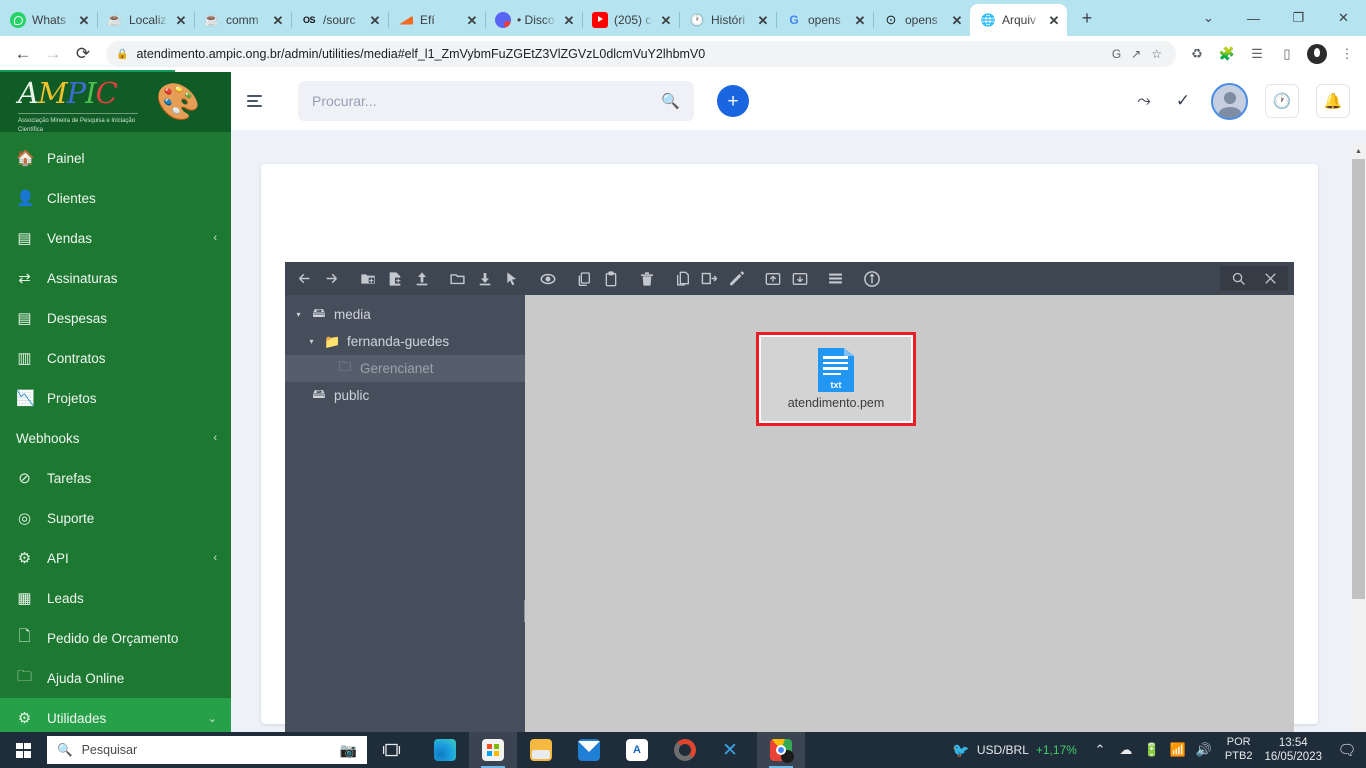  Describe the element at coordinates (1257, 54) in the screenshot. I see `reading-list-icon: ☰` at that location.